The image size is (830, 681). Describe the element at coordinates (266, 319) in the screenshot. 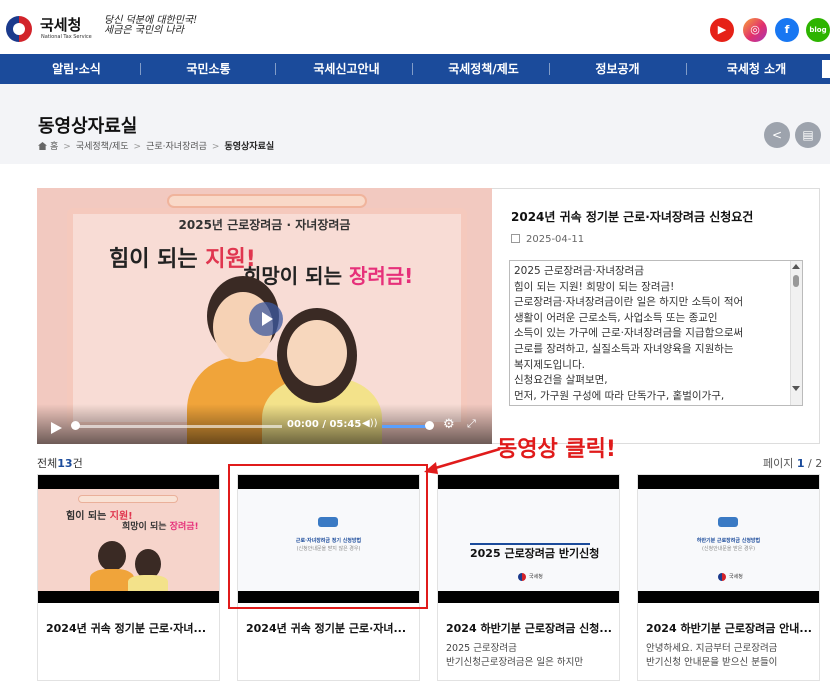

I see `video-play-overlay-icon` at that location.